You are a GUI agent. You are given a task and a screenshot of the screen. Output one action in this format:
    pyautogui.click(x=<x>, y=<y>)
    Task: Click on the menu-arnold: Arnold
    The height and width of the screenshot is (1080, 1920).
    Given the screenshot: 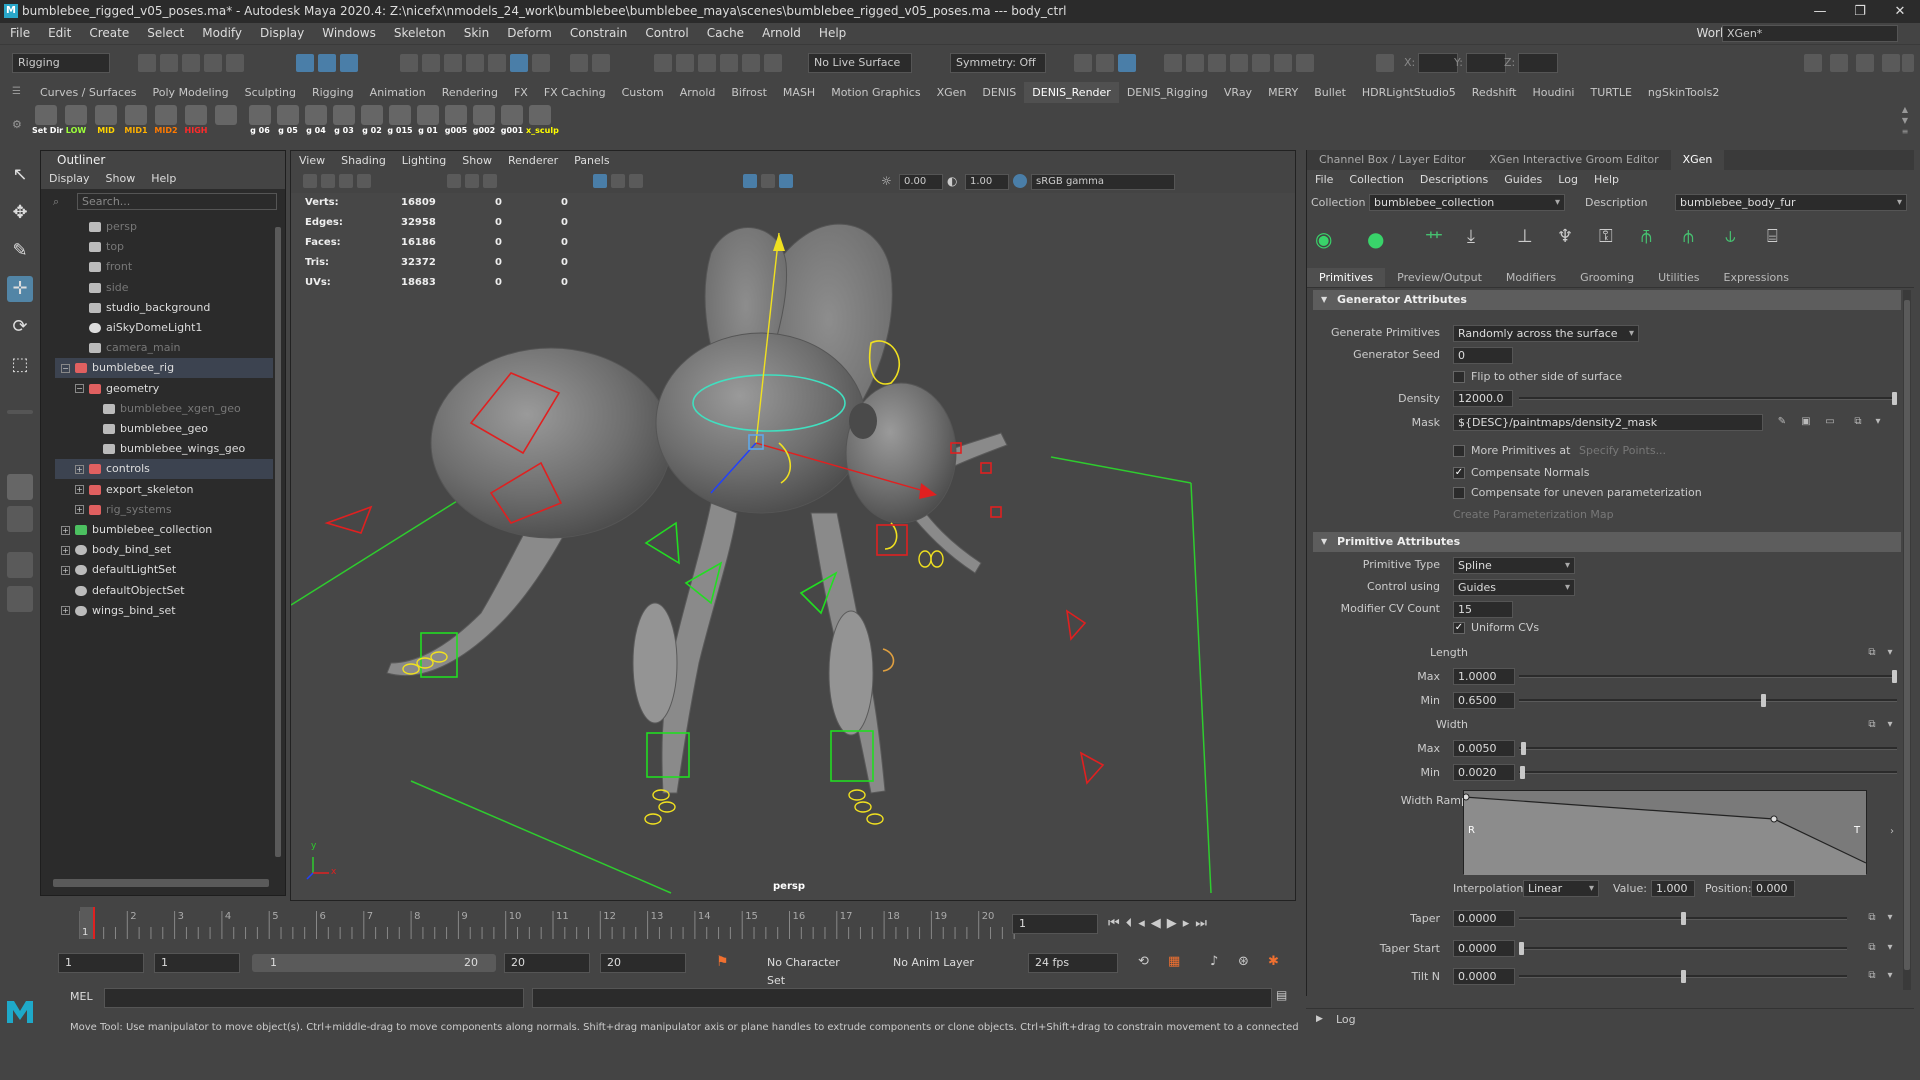 What is the action you would take?
    pyautogui.click(x=780, y=33)
    